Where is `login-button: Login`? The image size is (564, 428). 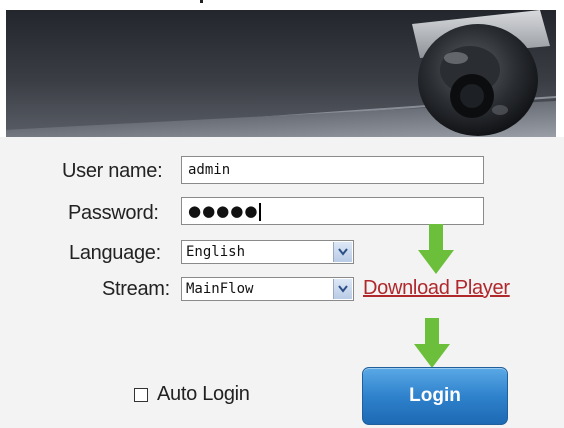
login-button: Login is located at coordinates (435, 396).